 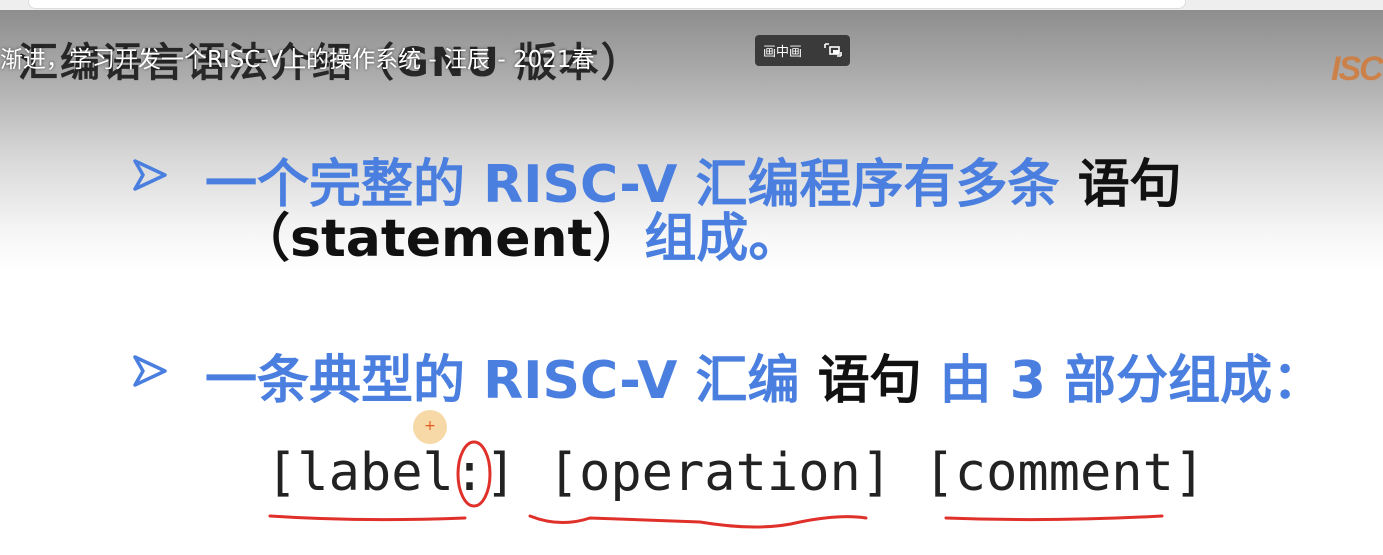 What do you see at coordinates (297, 60) in the screenshot?
I see `video-title: 渐进，学习开发一个RISC-V上的操作系统 - 汪辰 - 2021春` at bounding box center [297, 60].